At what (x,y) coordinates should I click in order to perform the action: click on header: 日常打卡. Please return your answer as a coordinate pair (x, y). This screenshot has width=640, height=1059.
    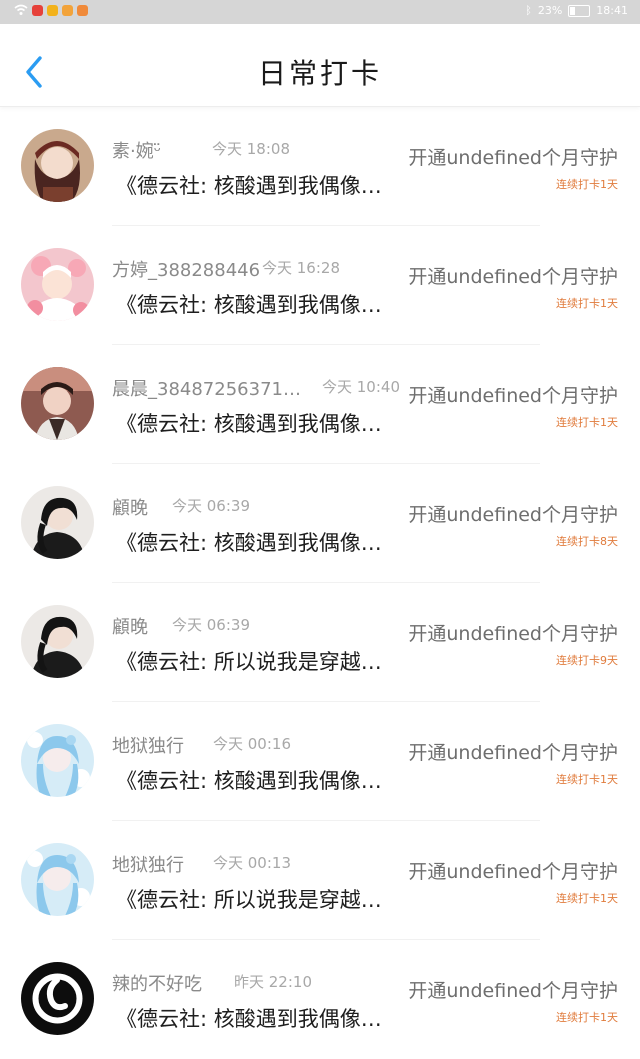
    Looking at the image, I should click on (320, 65).